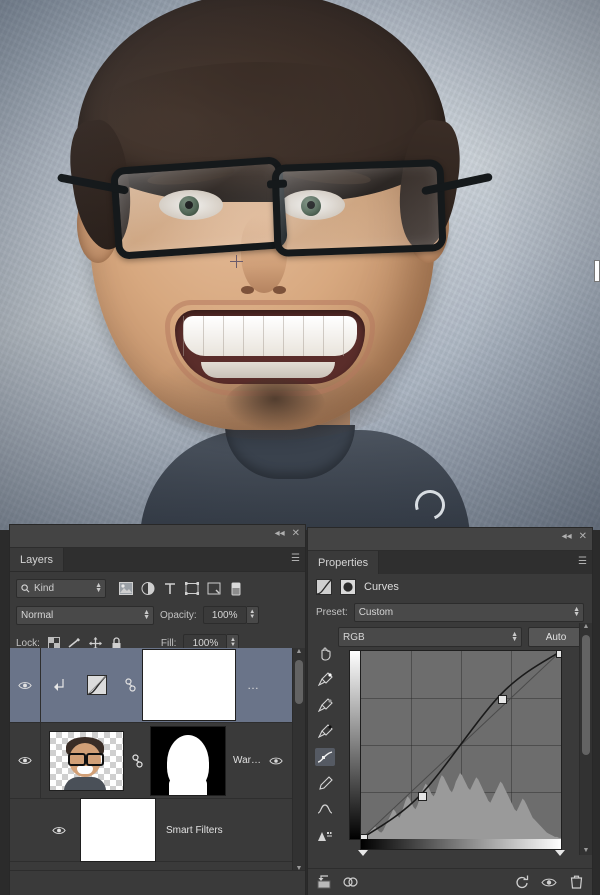 The height and width of the screenshot is (895, 600). What do you see at coordinates (25, 588) in the screenshot?
I see `search-icon` at bounding box center [25, 588].